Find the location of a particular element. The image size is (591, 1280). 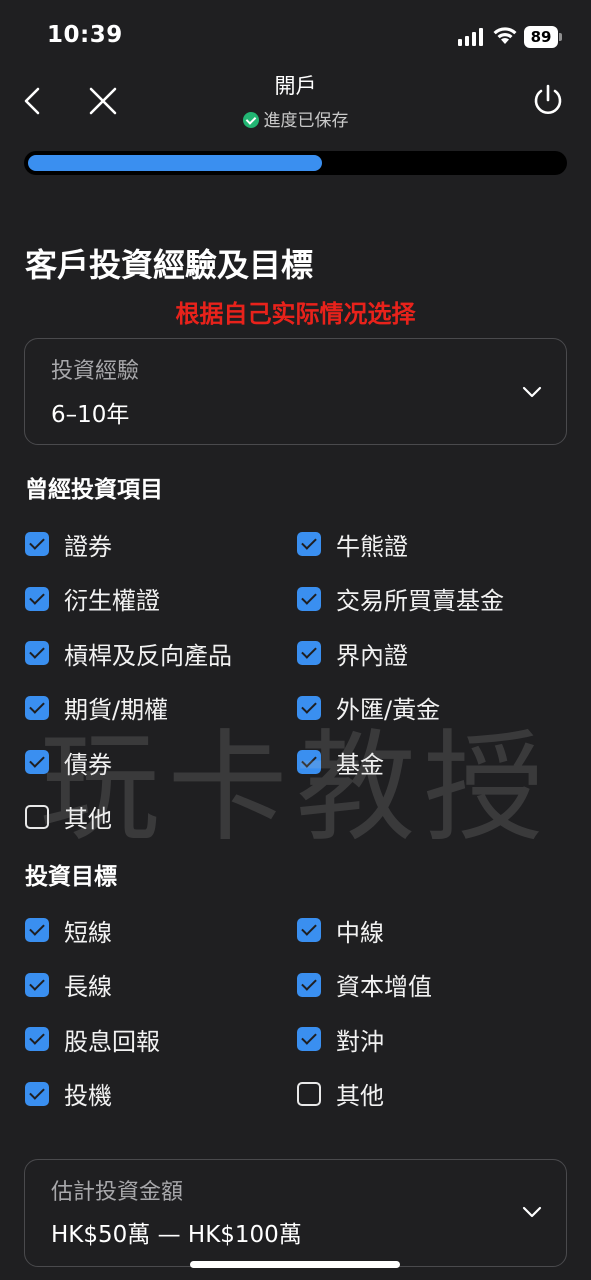

checkbox-label: 期貨/期權 is located at coordinates (116, 710).